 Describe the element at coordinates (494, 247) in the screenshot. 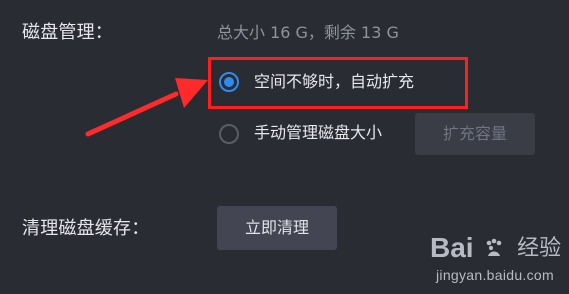

I see `paw-icon` at that location.